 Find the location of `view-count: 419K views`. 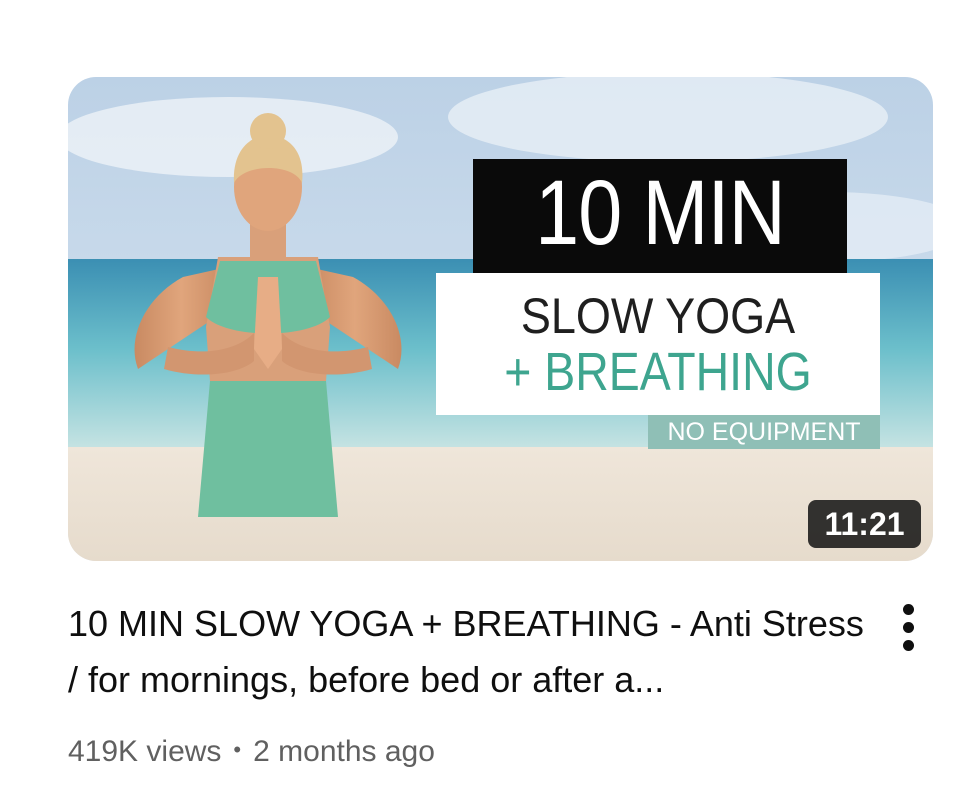

view-count: 419K views is located at coordinates (145, 751).